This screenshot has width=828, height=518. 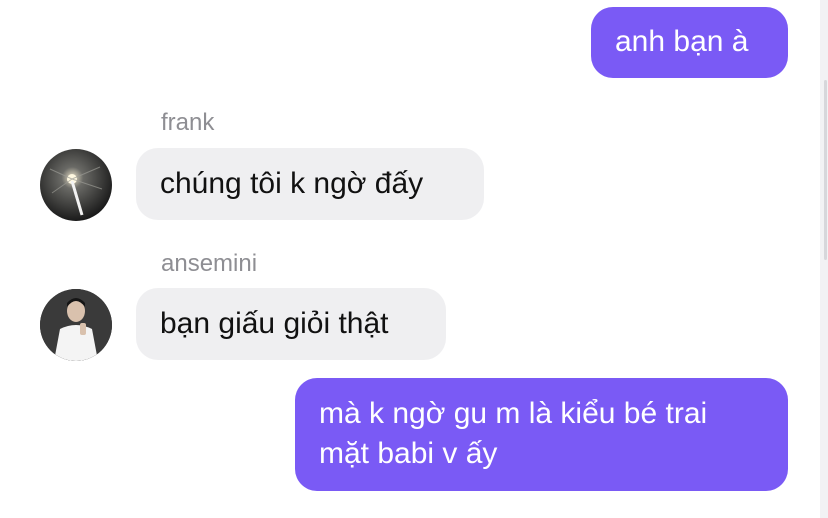 I want to click on outgoing-message-bubble: anh bạn à, so click(x=689, y=42).